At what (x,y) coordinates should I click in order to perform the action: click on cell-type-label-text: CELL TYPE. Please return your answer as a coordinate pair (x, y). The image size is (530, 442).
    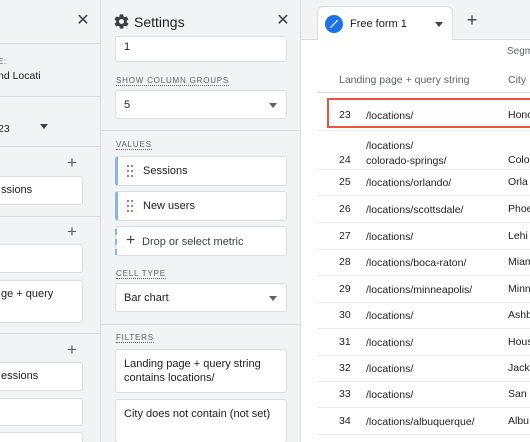
    Looking at the image, I should click on (141, 274).